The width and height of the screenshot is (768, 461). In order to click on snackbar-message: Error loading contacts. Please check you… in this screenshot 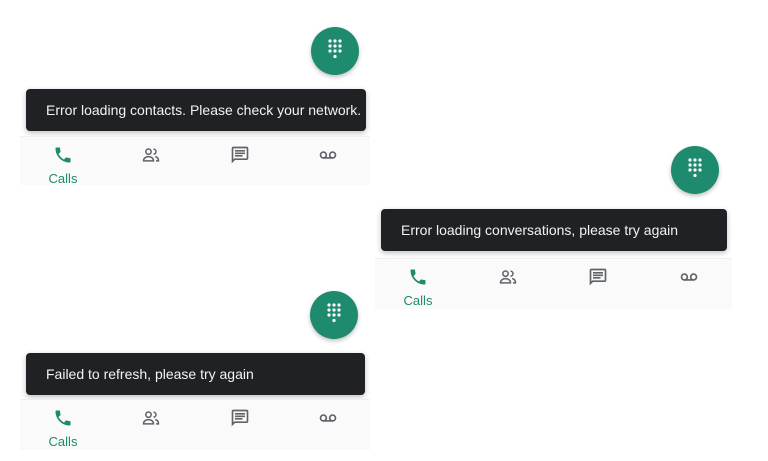, I will do `click(204, 110)`.